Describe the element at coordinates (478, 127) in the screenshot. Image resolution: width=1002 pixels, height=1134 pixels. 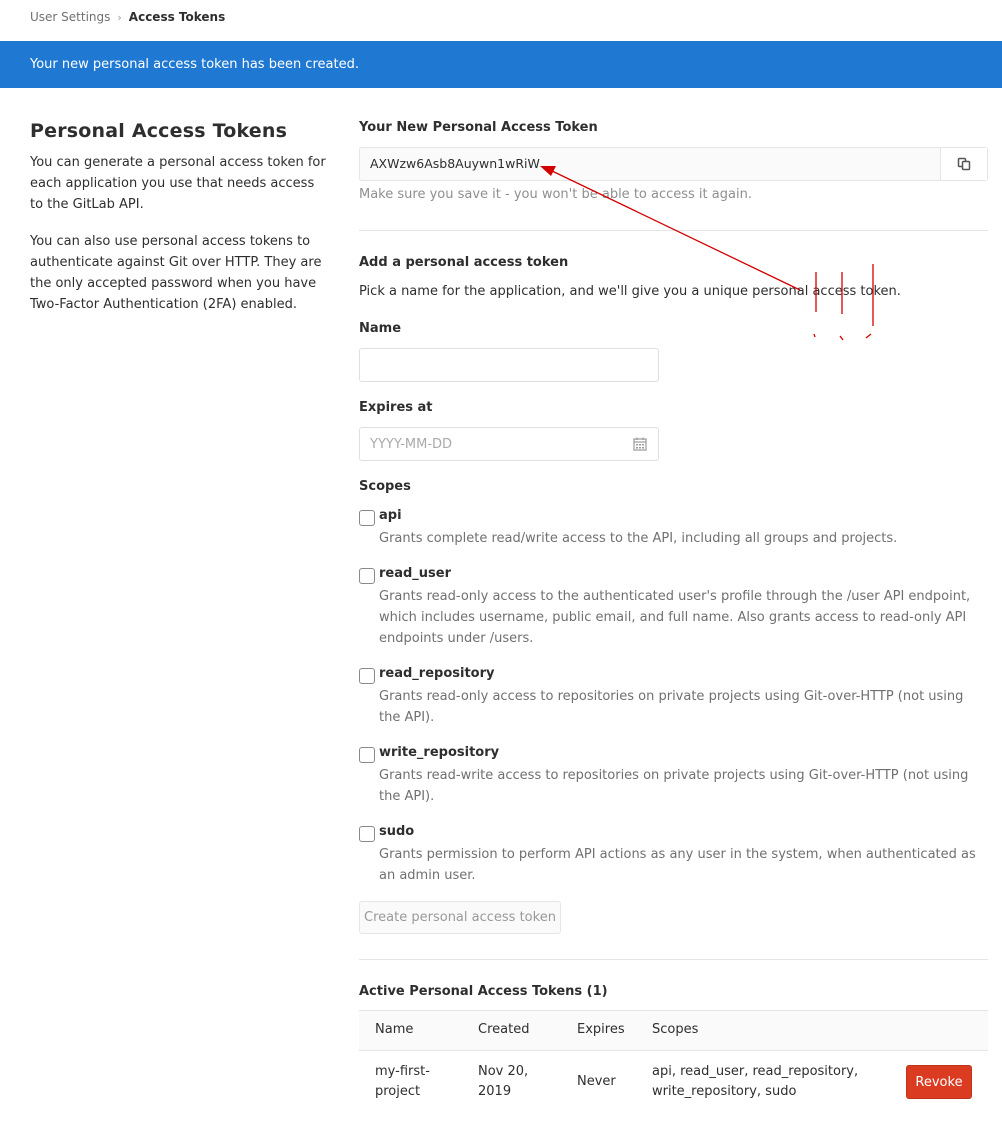
I see `new-token-label: Your New Personal Access Token` at that location.